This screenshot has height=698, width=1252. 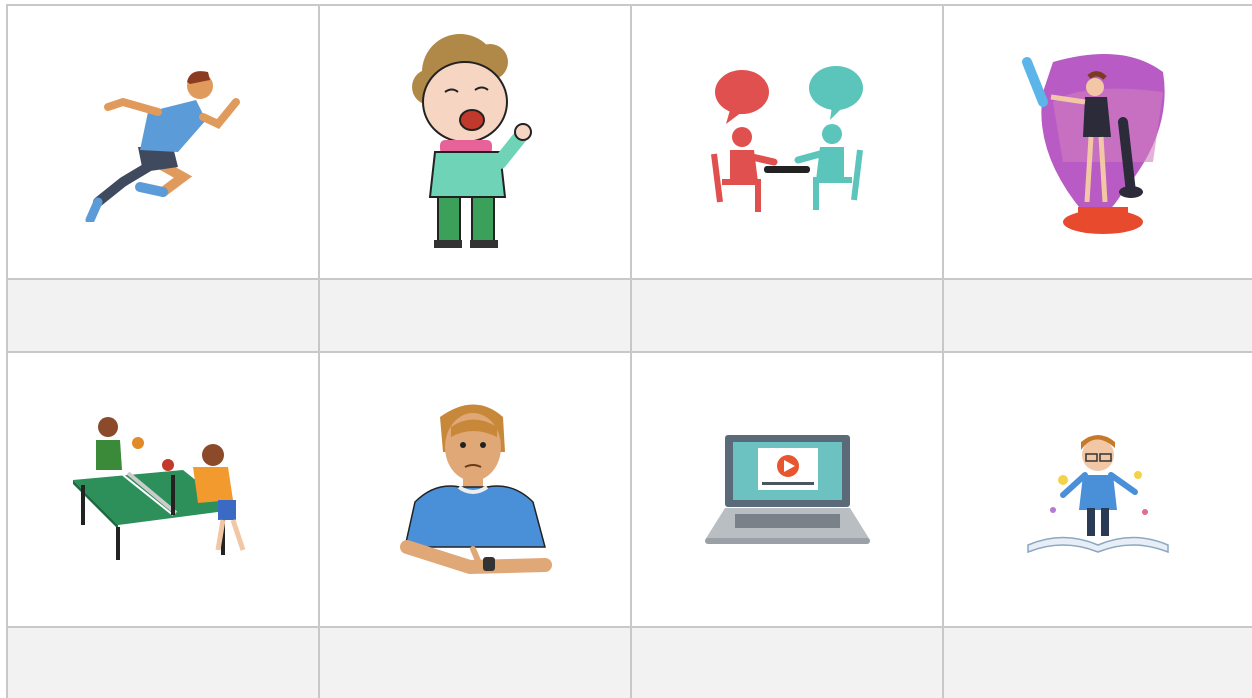 I want to click on image-cell-man-watch, so click(x=474, y=488).